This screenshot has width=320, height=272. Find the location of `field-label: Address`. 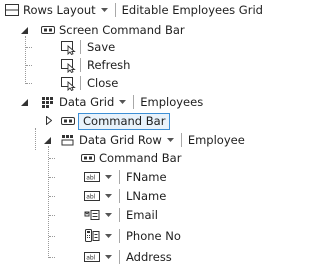

field-label: Address is located at coordinates (149, 257).